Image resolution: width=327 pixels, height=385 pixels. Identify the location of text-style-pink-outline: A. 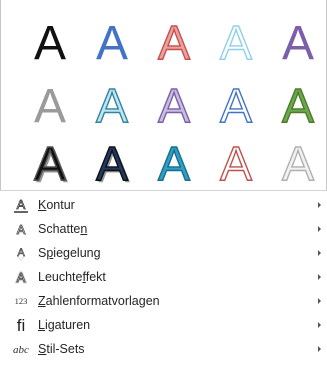
(174, 41).